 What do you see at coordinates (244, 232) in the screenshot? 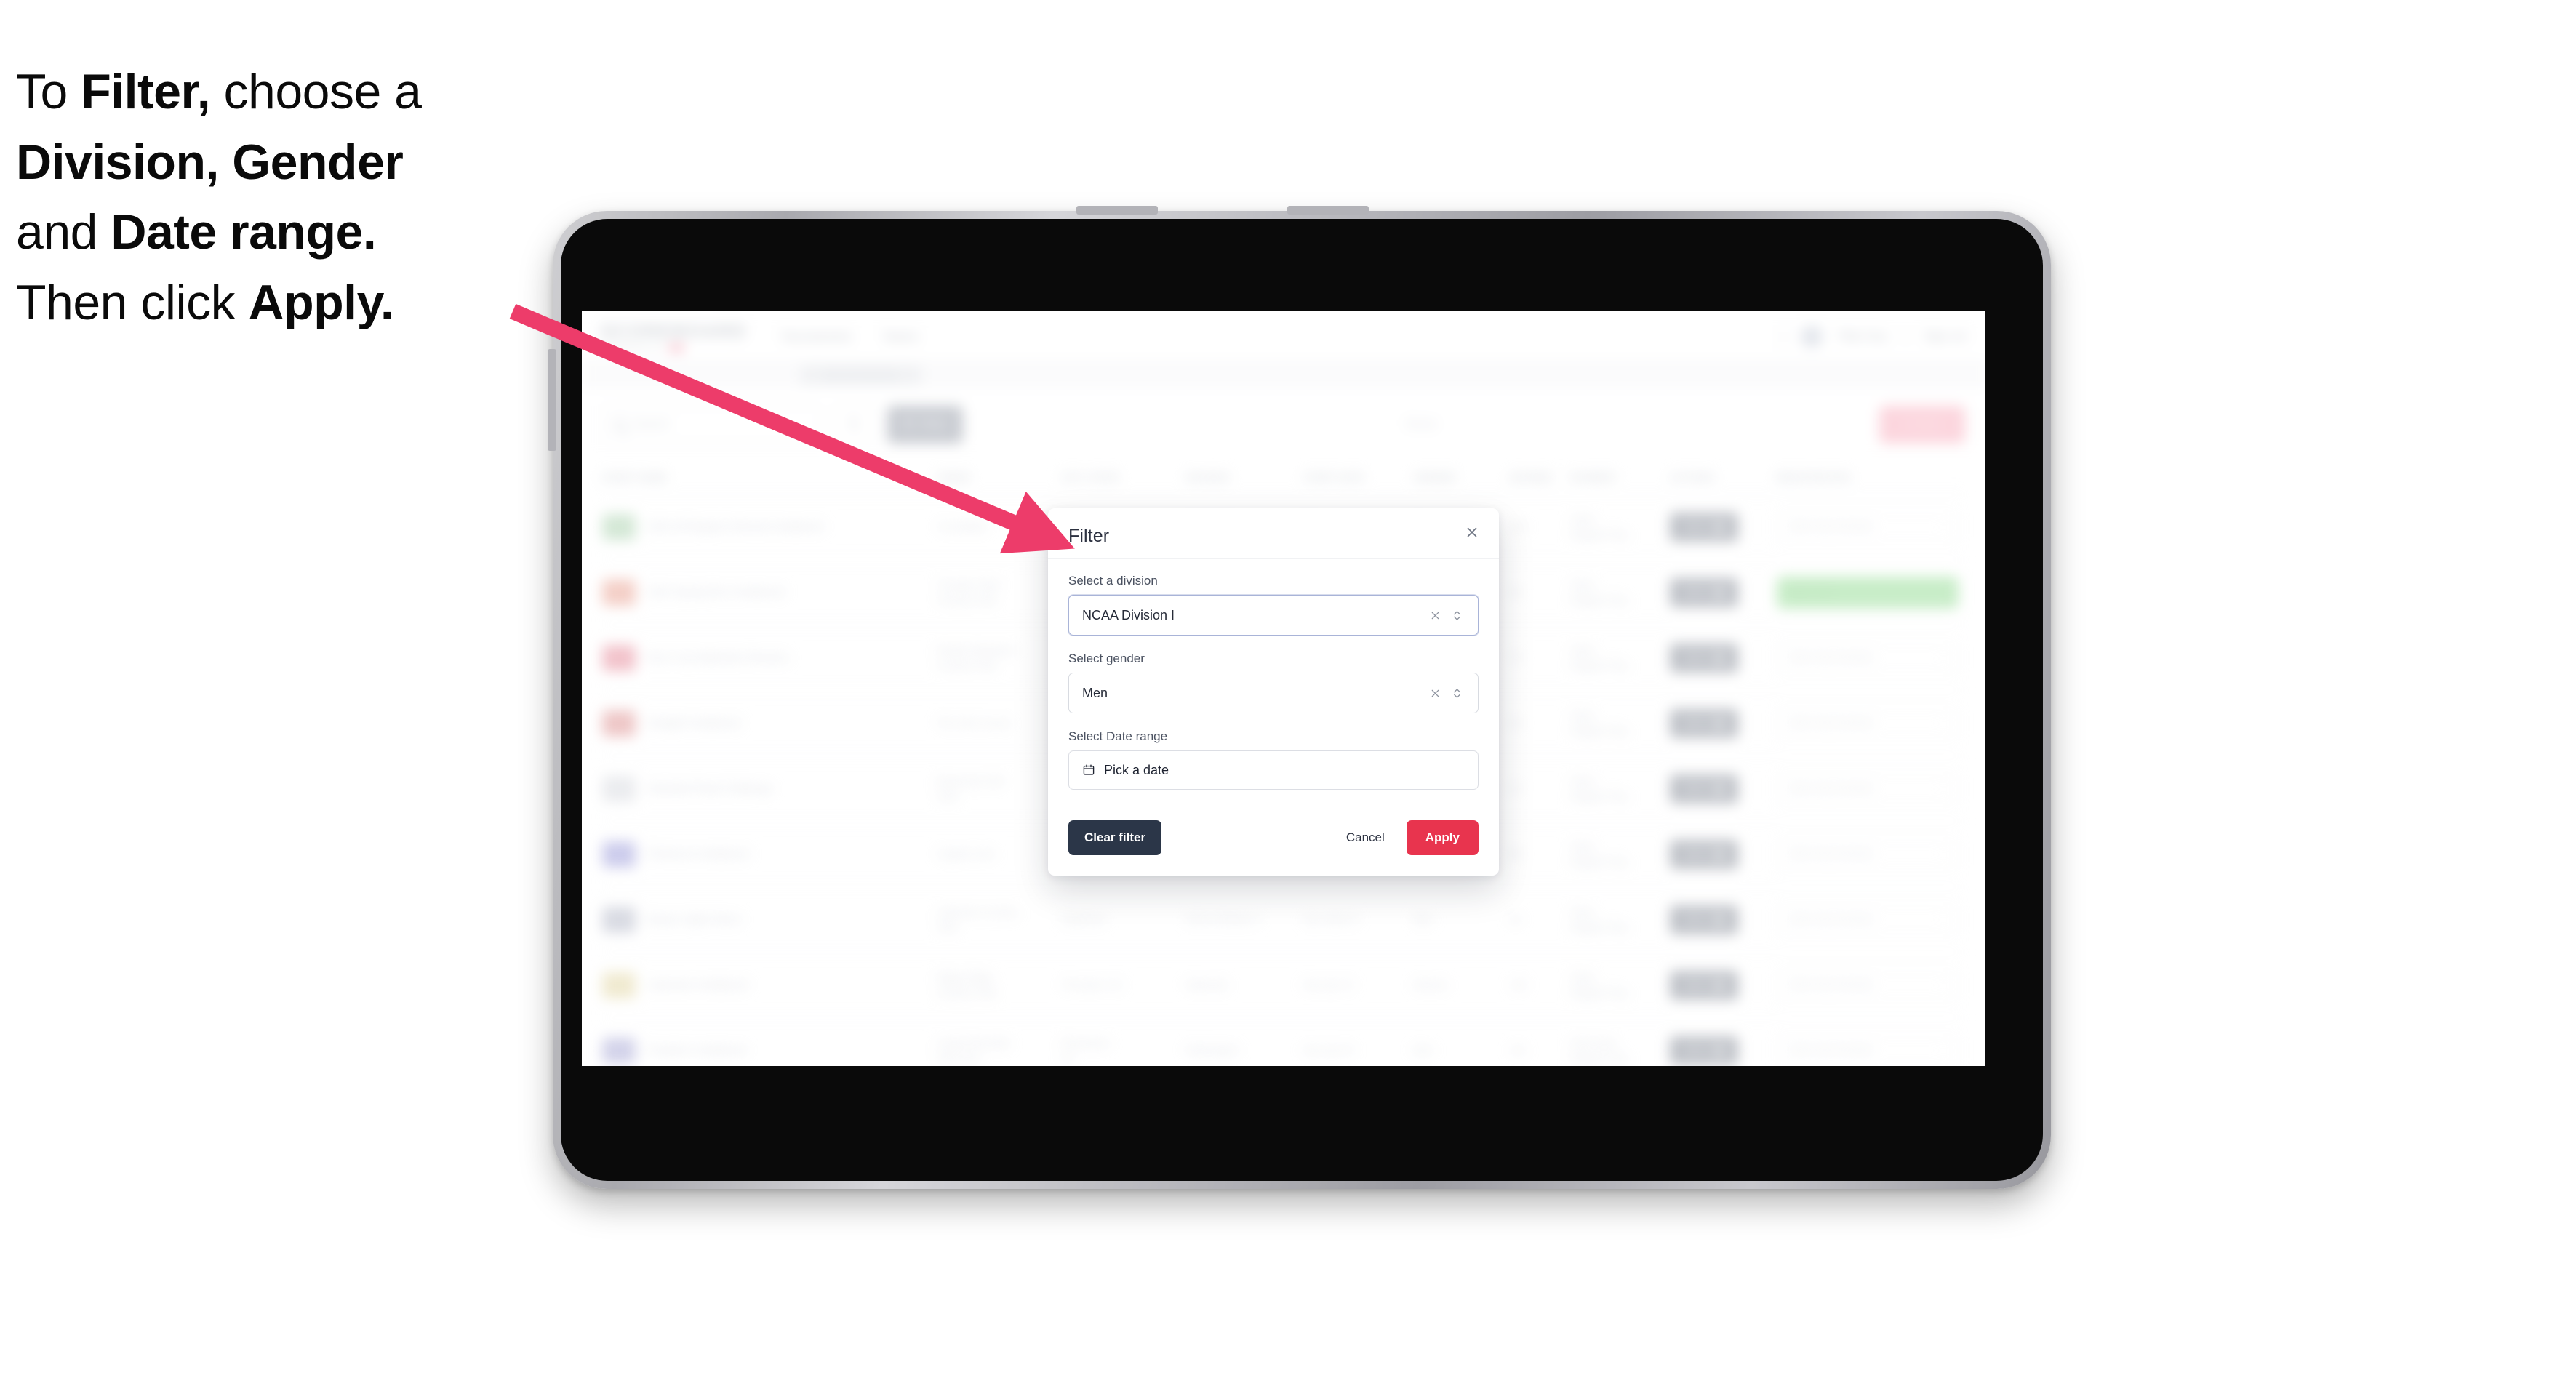
I see `caption-bold: Date range.` at bounding box center [244, 232].